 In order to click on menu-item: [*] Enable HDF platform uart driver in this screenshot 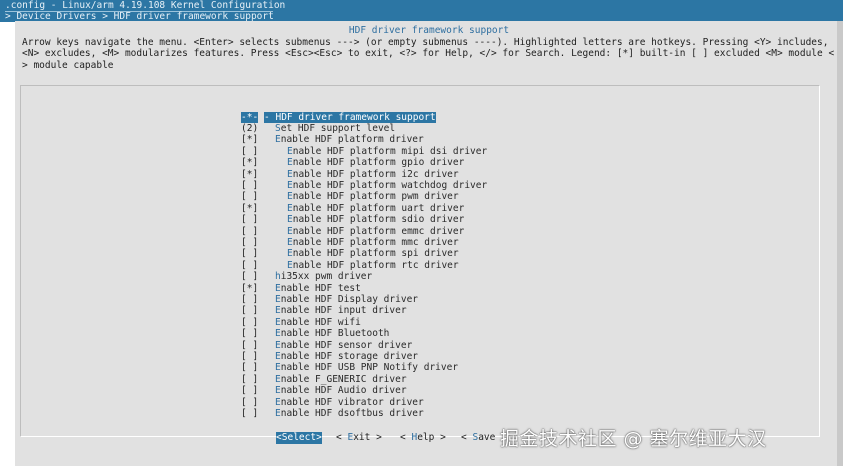, I will do `click(242, 208)`.